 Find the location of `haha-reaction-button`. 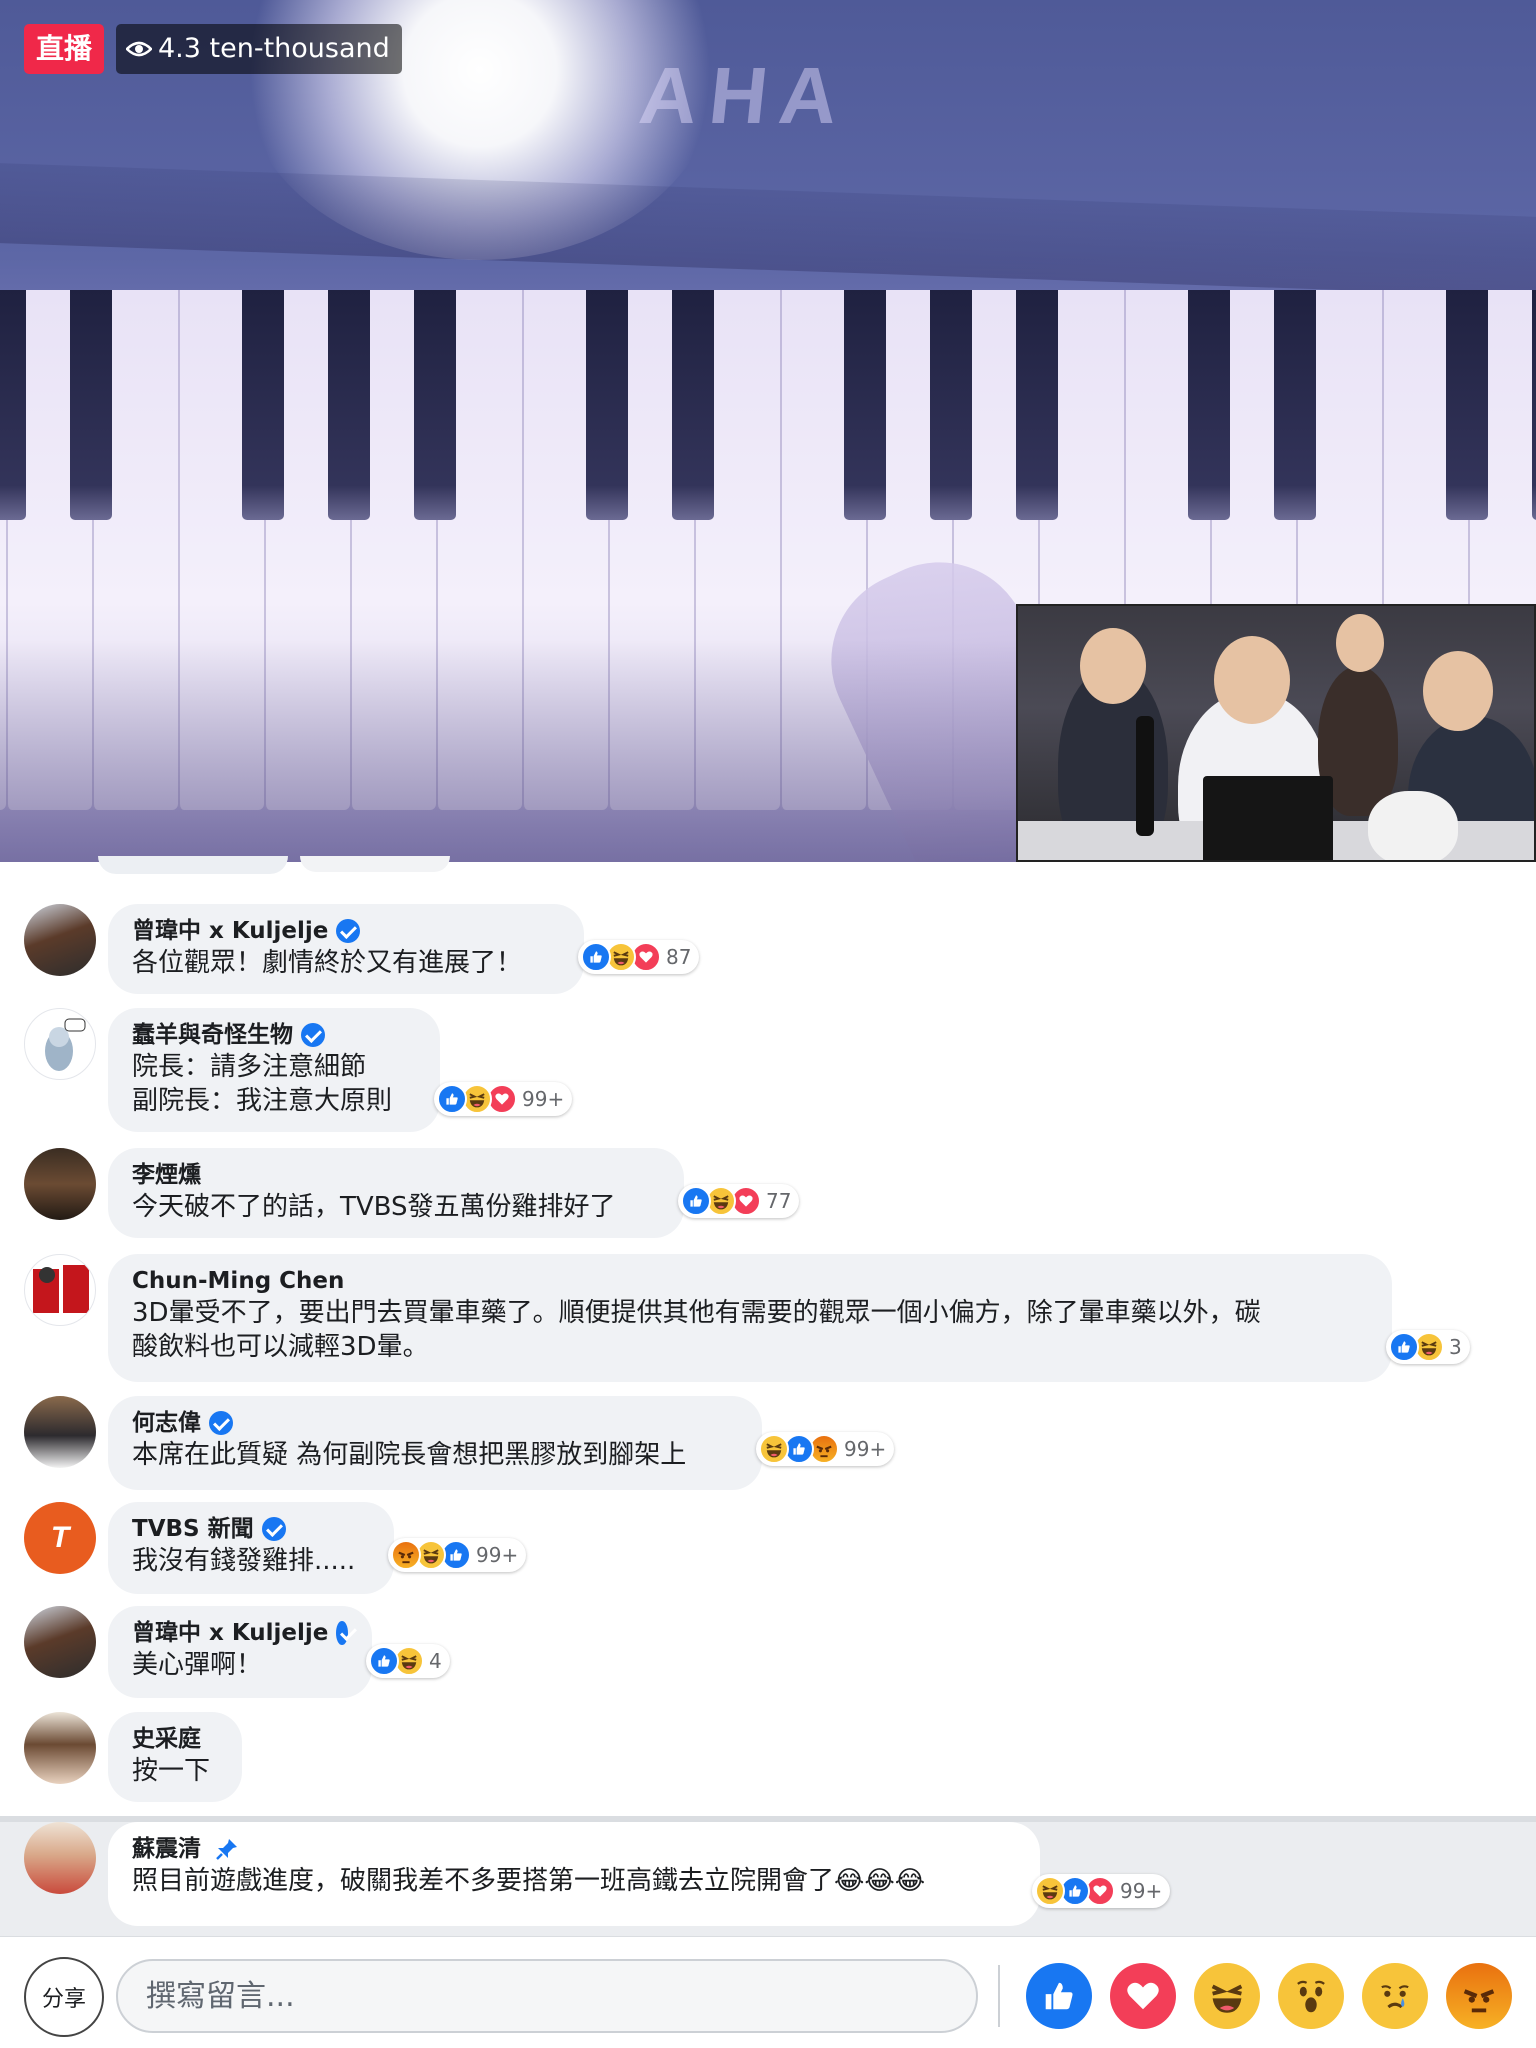

haha-reaction-button is located at coordinates (1227, 1996).